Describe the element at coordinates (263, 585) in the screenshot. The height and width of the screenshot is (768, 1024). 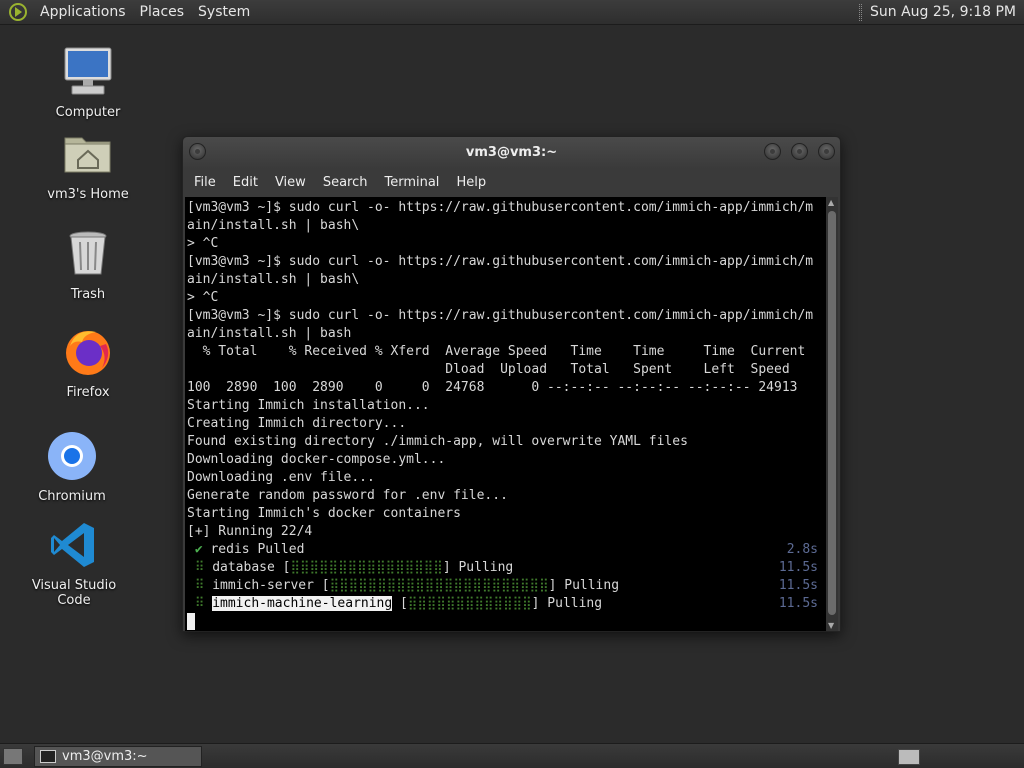
I see `container-name: immich-server` at that location.